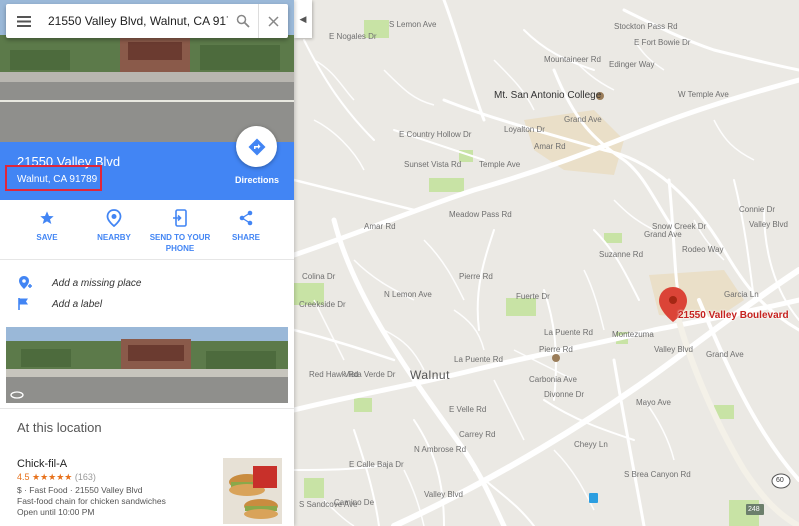 Image resolution: width=799 pixels, height=526 pixels. What do you see at coordinates (147, 230) in the screenshot?
I see `action-bar: SAVE NEARBY SEND TO YOUR PHONE SHARE` at bounding box center [147, 230].